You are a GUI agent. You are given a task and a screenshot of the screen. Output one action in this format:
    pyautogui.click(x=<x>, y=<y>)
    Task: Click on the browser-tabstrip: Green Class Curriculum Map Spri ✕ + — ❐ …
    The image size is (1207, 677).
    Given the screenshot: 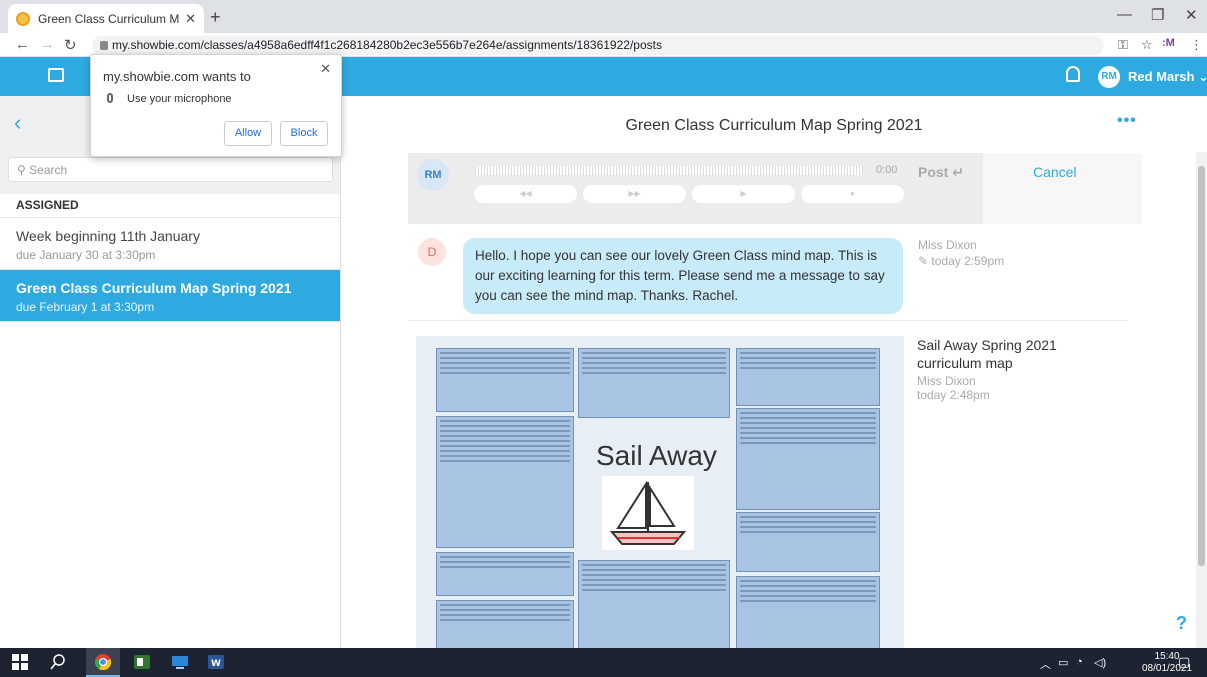 What is the action you would take?
    pyautogui.click(x=603, y=16)
    